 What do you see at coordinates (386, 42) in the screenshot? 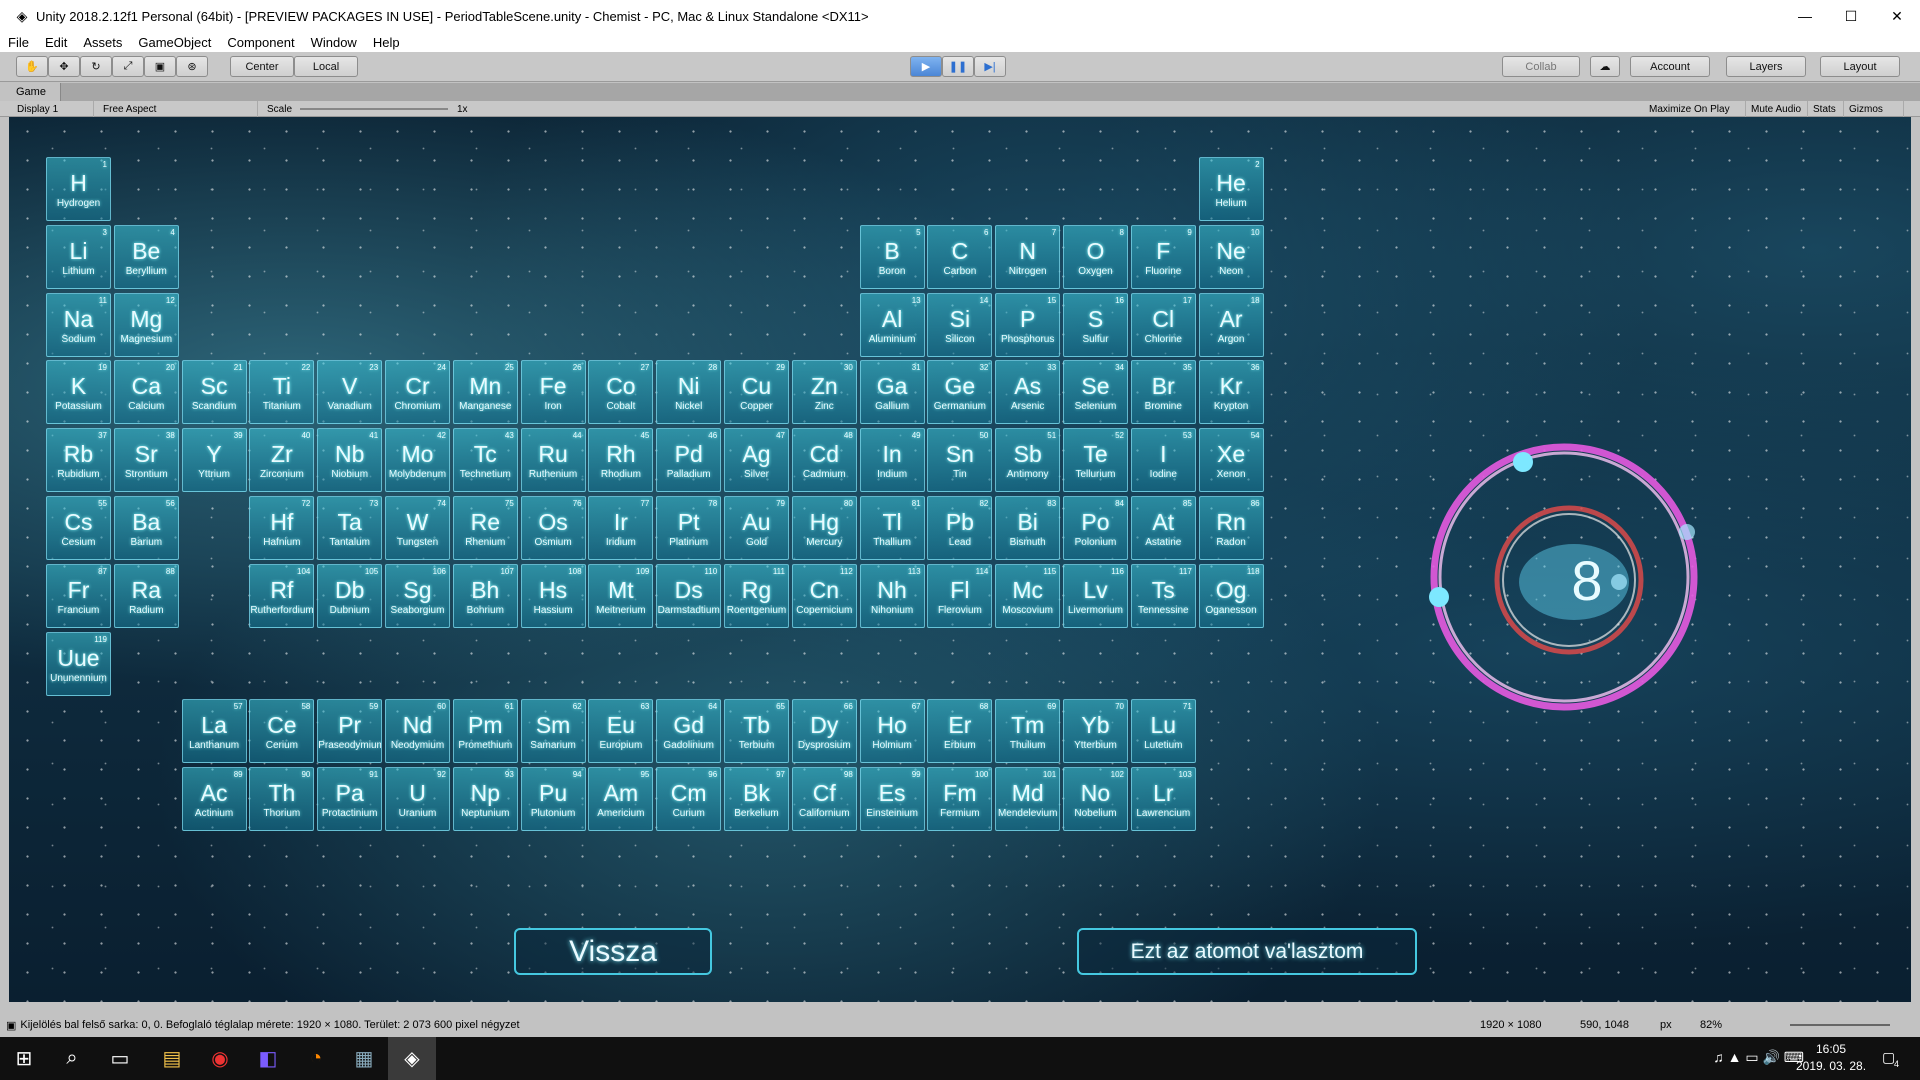
I see `menu-help: Help` at bounding box center [386, 42].